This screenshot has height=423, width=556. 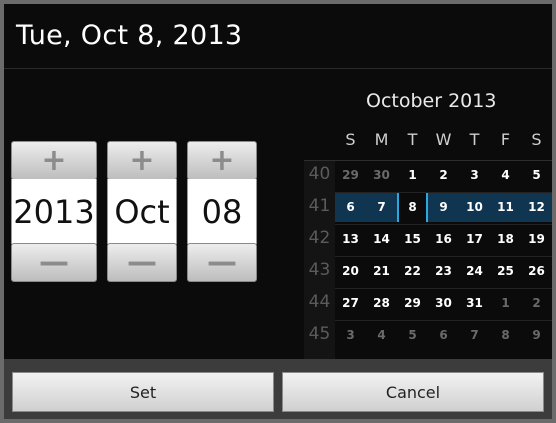 I want to click on weekday-header: F, so click(x=505, y=139).